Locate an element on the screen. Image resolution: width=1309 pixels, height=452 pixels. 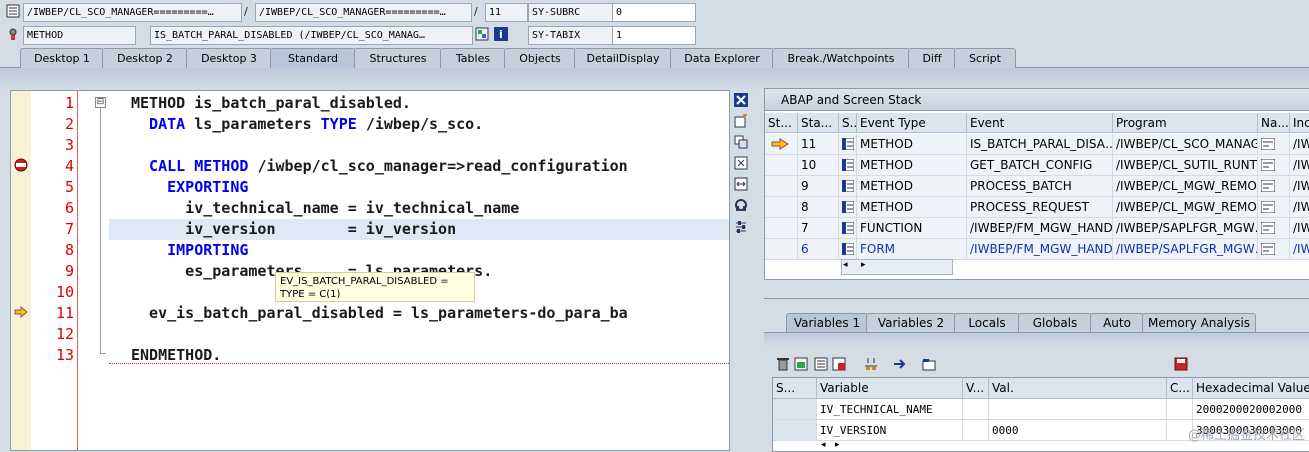
save-variables-icon is located at coordinates (839, 364).